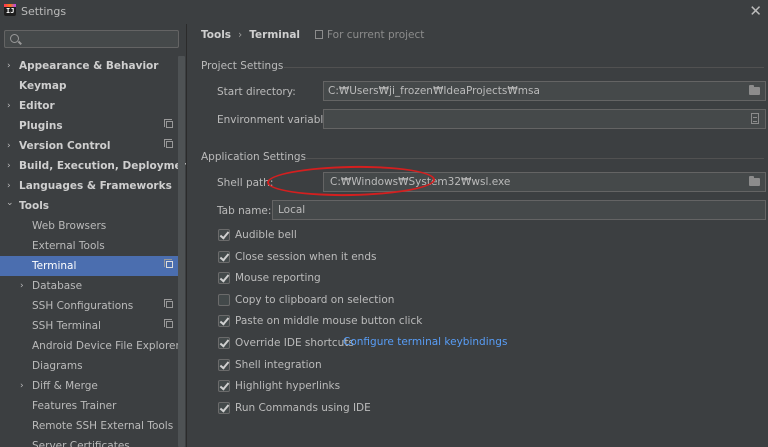 This screenshot has height=447, width=768. What do you see at coordinates (100, 40) in the screenshot?
I see `search-input` at bounding box center [100, 40].